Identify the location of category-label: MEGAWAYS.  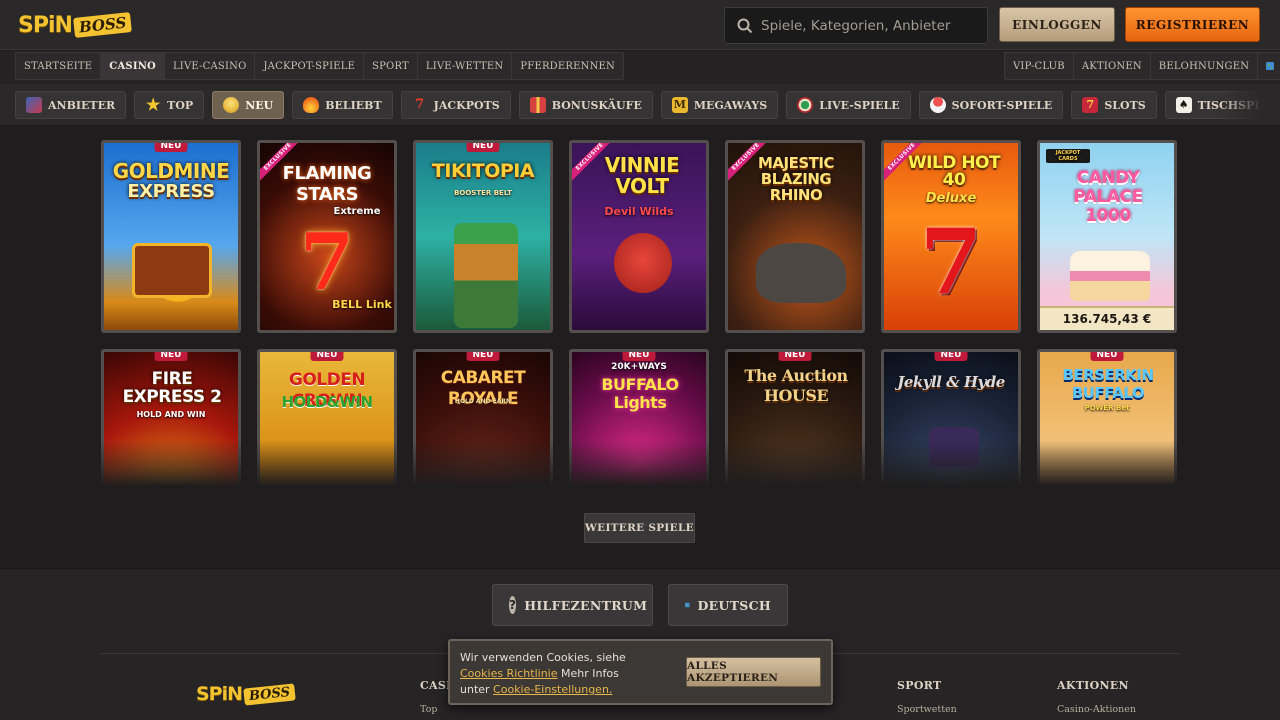
(730, 105).